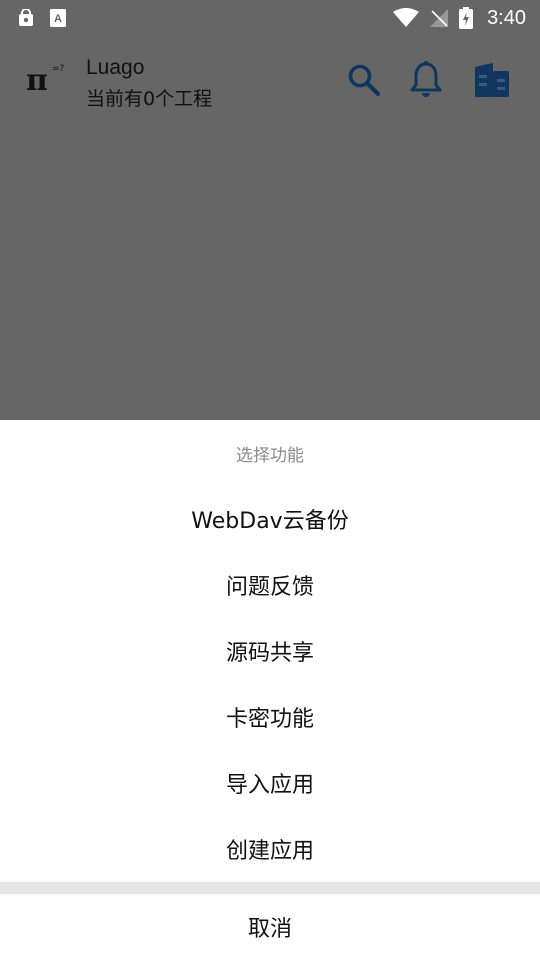 This screenshot has width=540, height=960. What do you see at coordinates (439, 18) in the screenshot?
I see `no-signal-icon` at bounding box center [439, 18].